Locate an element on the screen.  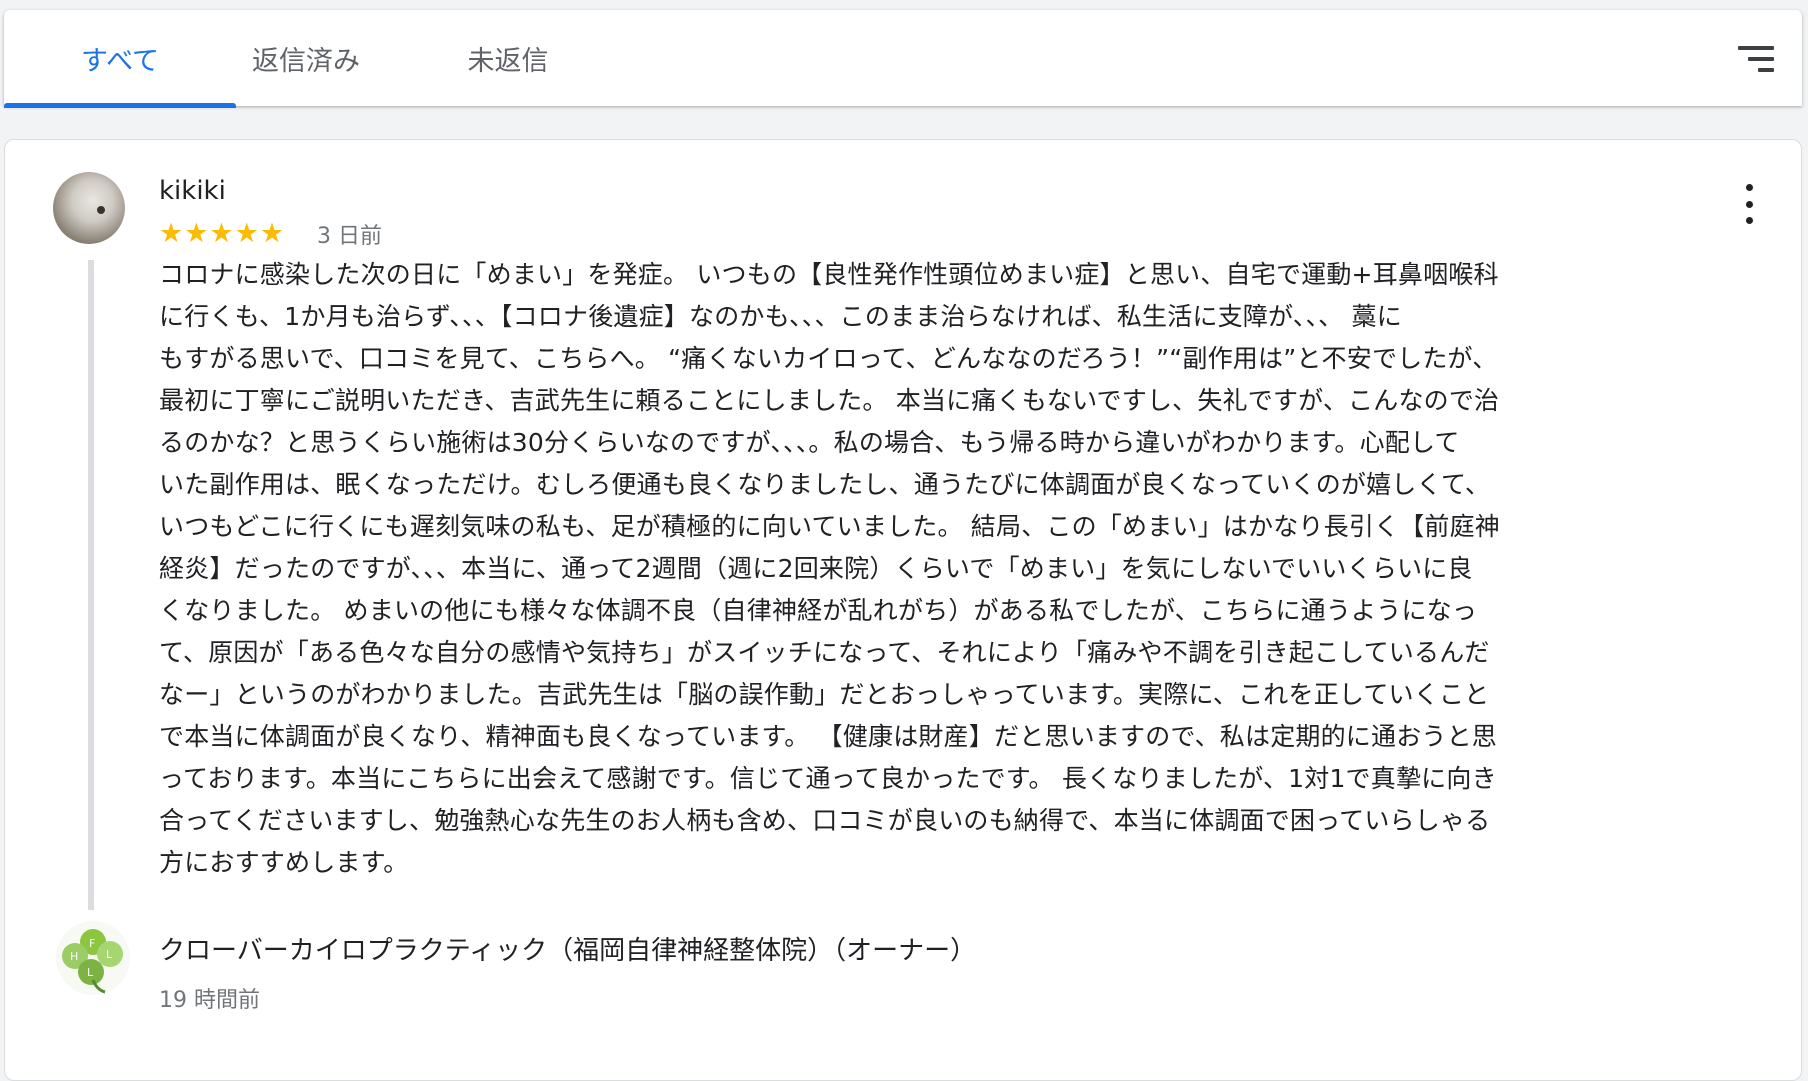
tab-unreplied: 未返信 is located at coordinates (508, 58).